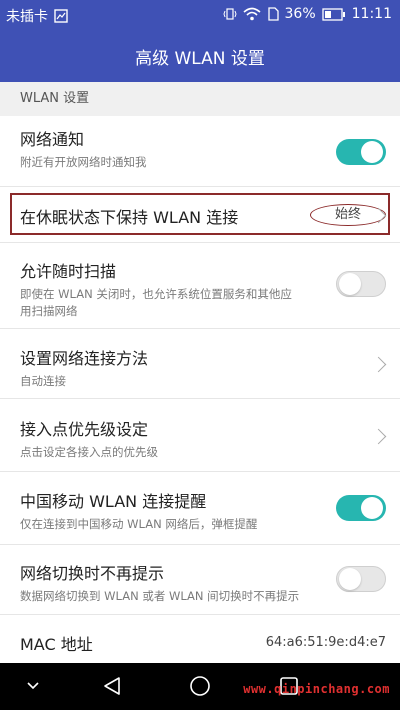  What do you see at coordinates (200, 214) in the screenshot?
I see `annotation-highlight-box` at bounding box center [200, 214].